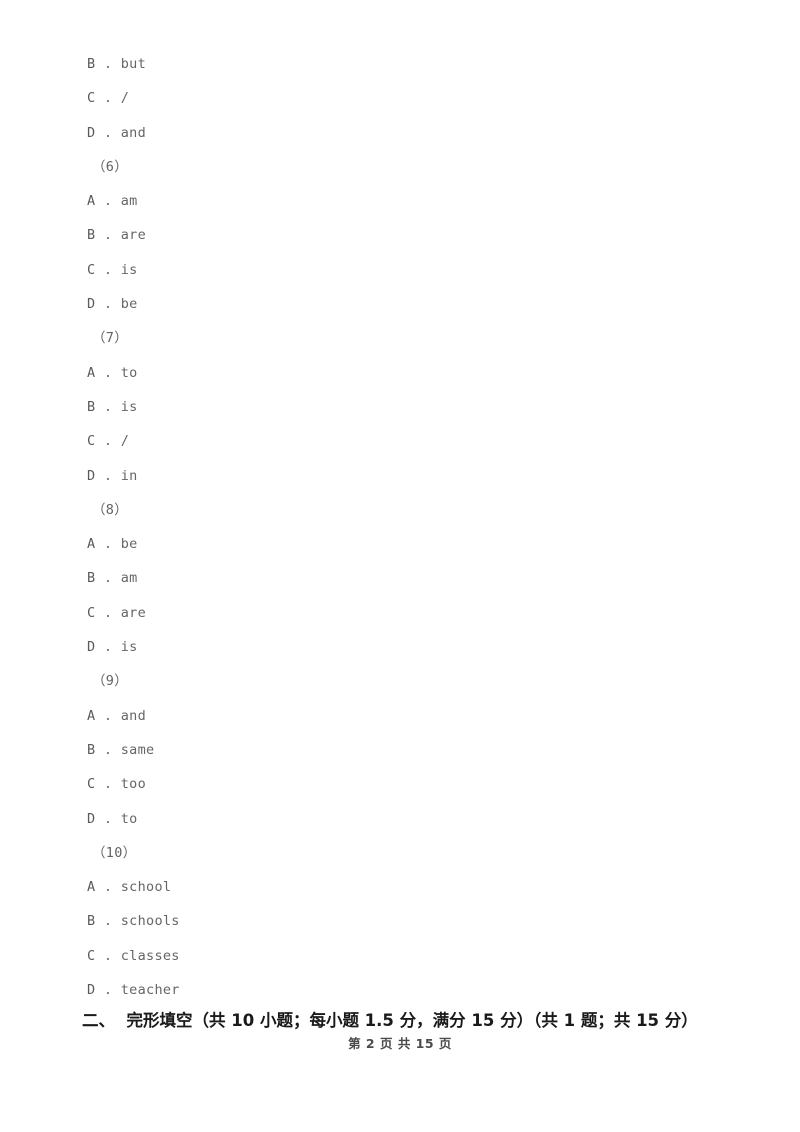 The height and width of the screenshot is (1132, 800). What do you see at coordinates (133, 784) in the screenshot?
I see `option-text: too` at bounding box center [133, 784].